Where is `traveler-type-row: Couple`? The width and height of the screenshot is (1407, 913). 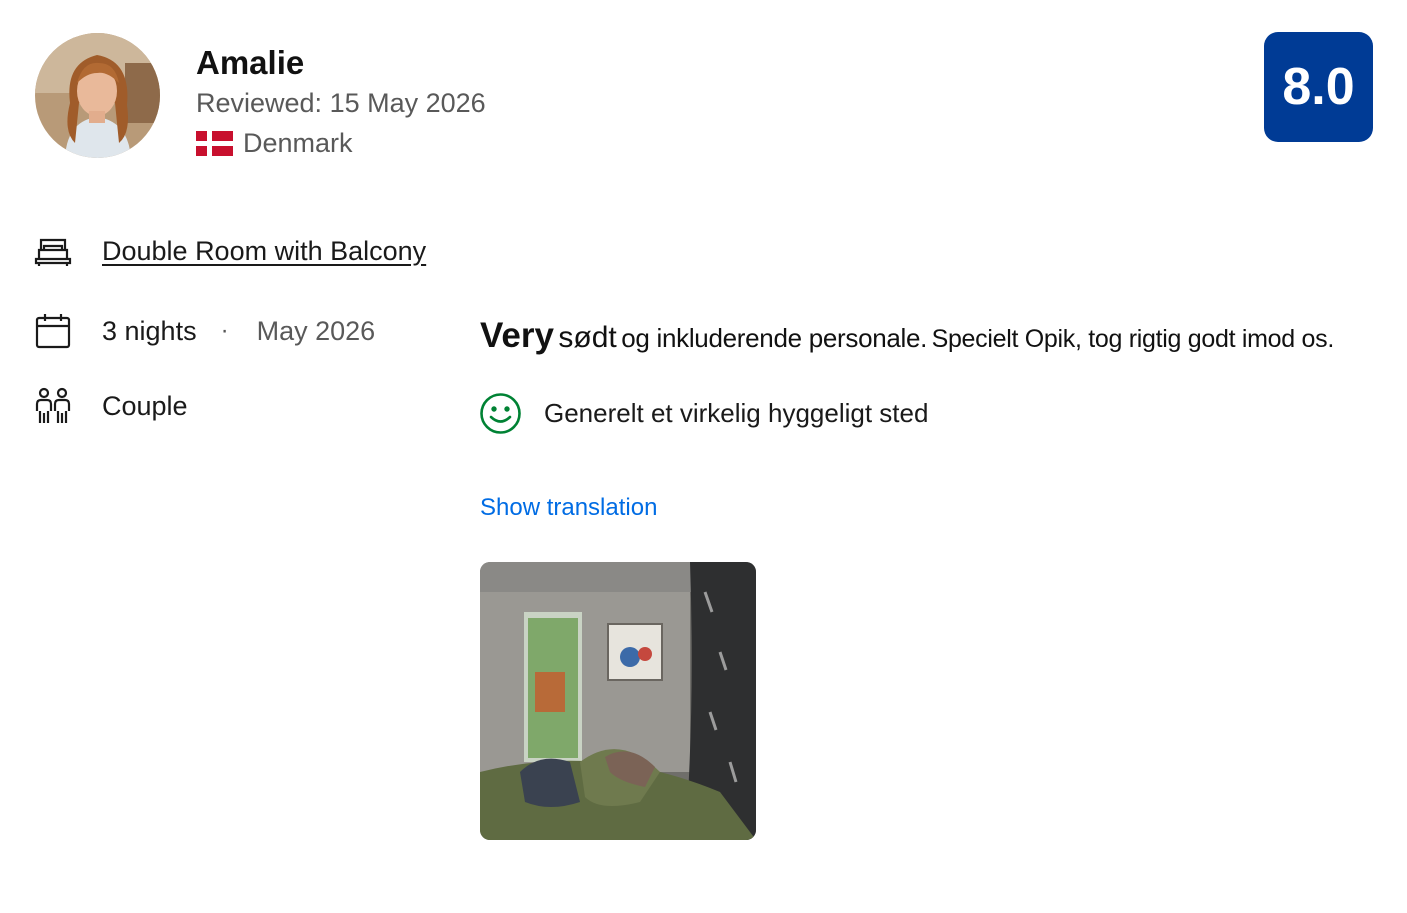
traveler-type-row: Couple is located at coordinates (111, 406).